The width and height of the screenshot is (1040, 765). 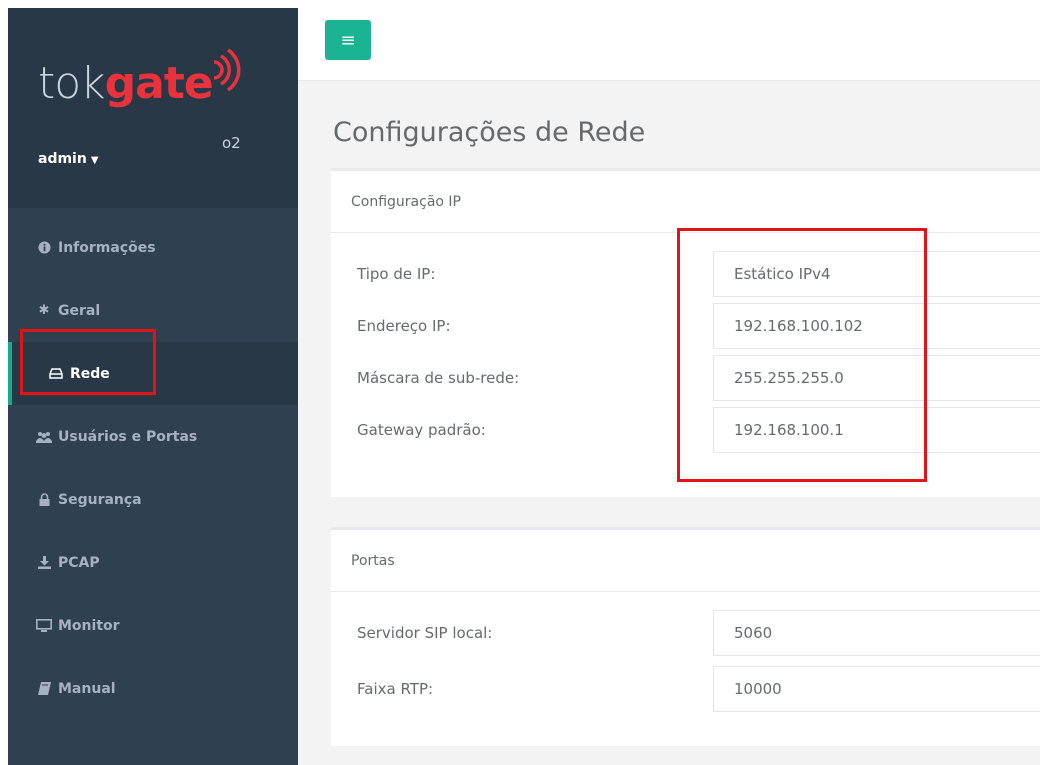 What do you see at coordinates (159, 83) in the screenshot?
I see `brand-name-part2: gate` at bounding box center [159, 83].